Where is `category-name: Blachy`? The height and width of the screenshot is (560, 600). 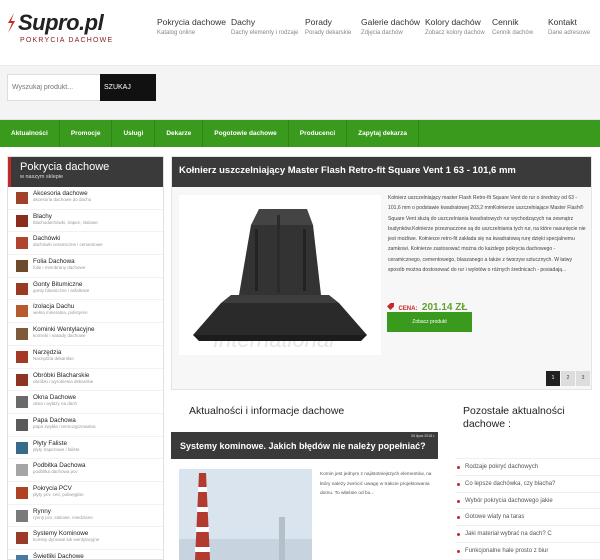
category-name: Blachy is located at coordinates (42, 216).